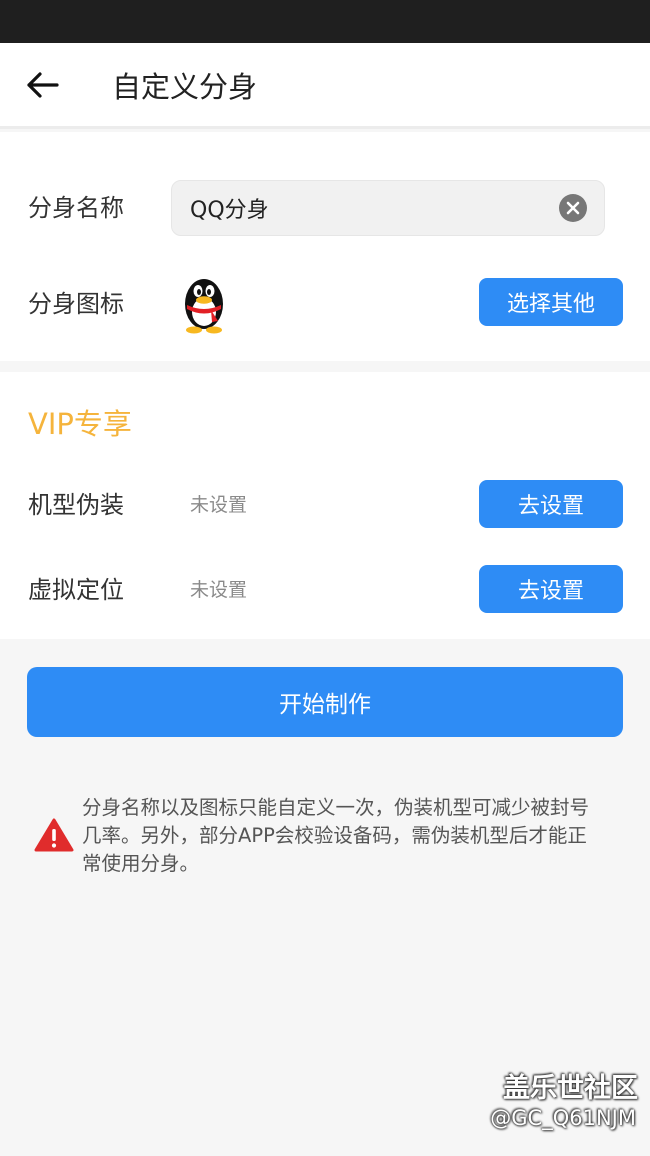 The height and width of the screenshot is (1156, 650). I want to click on app-bar: 自定义分身, so click(325, 86).